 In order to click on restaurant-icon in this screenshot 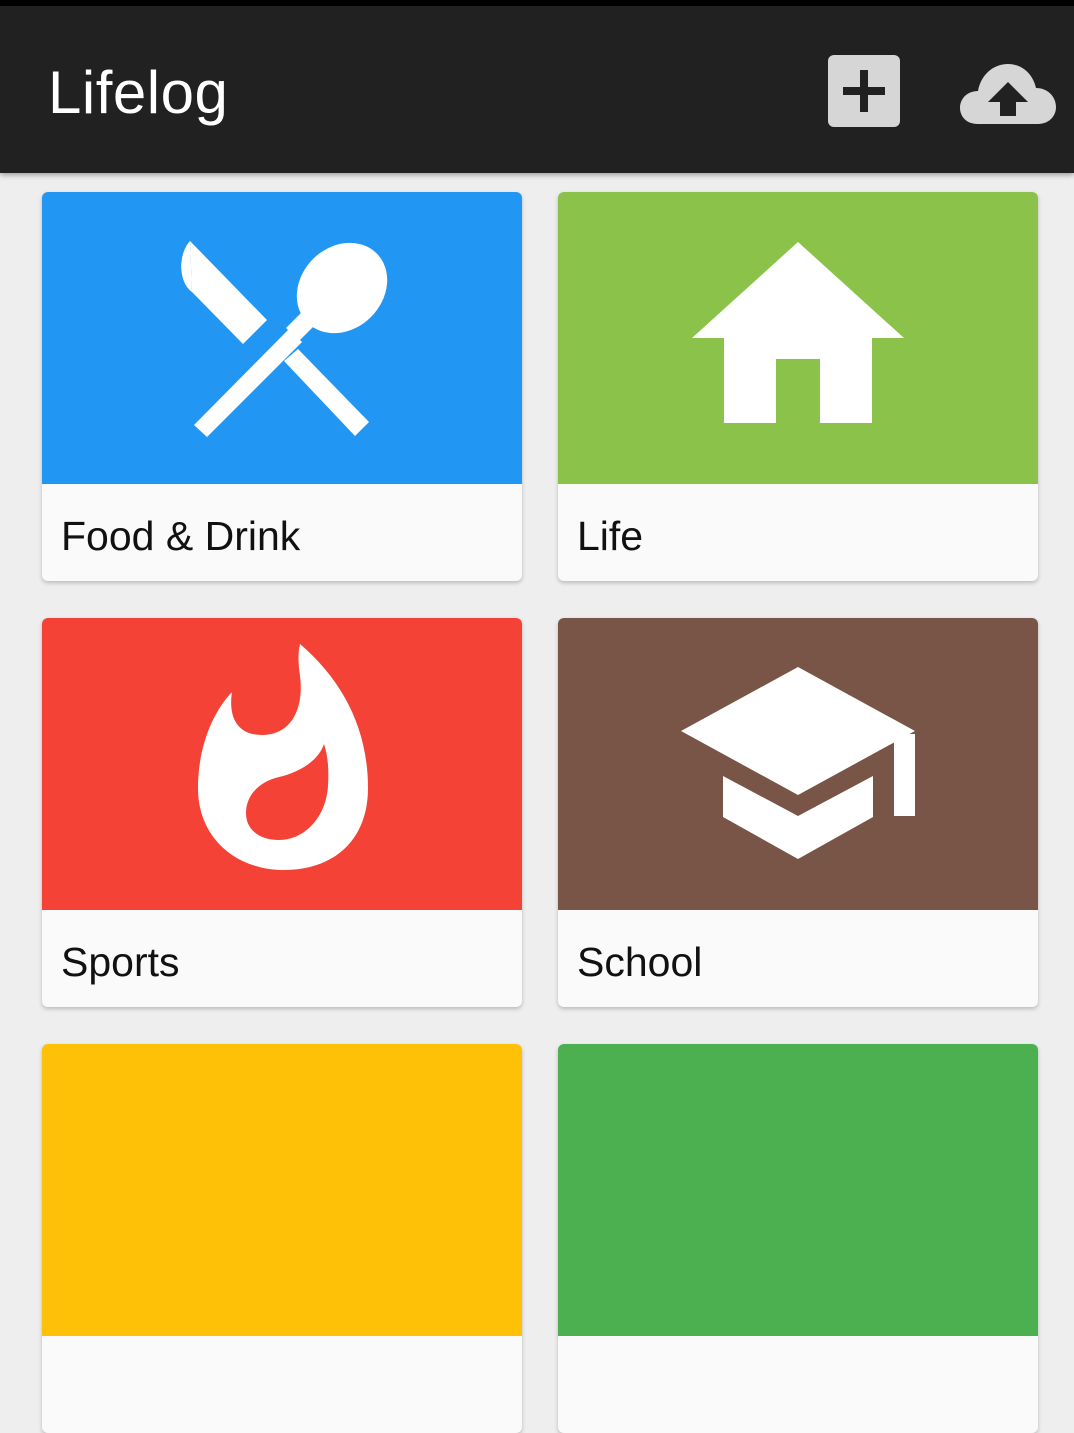, I will do `click(284, 339)`.